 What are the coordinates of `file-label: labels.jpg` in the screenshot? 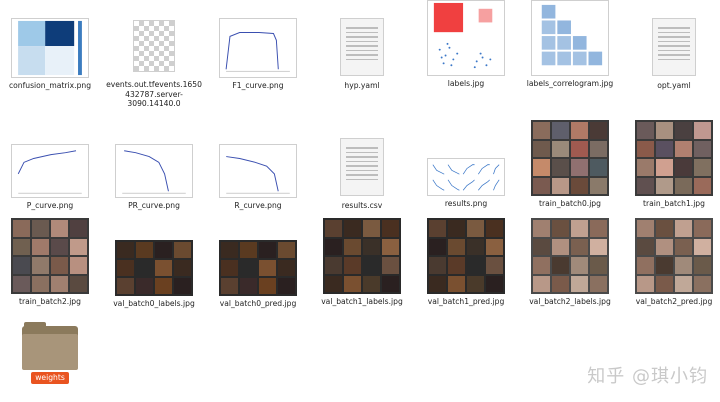 It's located at (466, 83).